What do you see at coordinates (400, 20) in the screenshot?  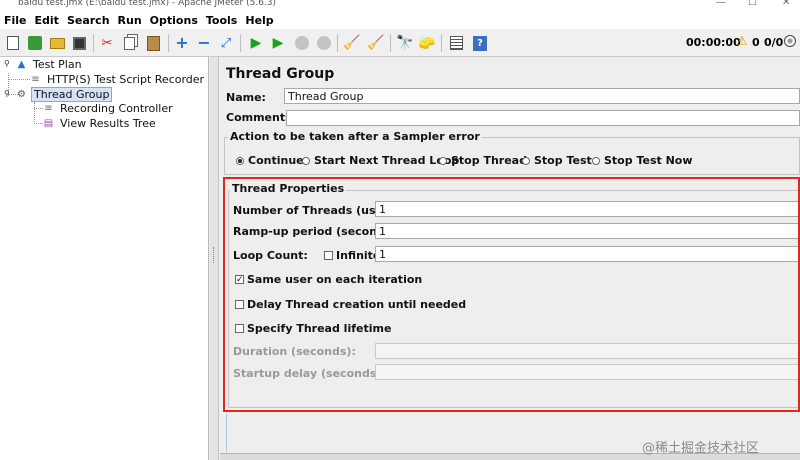 I see `menu-bar: File Edit Search Run Options Tools Help` at bounding box center [400, 20].